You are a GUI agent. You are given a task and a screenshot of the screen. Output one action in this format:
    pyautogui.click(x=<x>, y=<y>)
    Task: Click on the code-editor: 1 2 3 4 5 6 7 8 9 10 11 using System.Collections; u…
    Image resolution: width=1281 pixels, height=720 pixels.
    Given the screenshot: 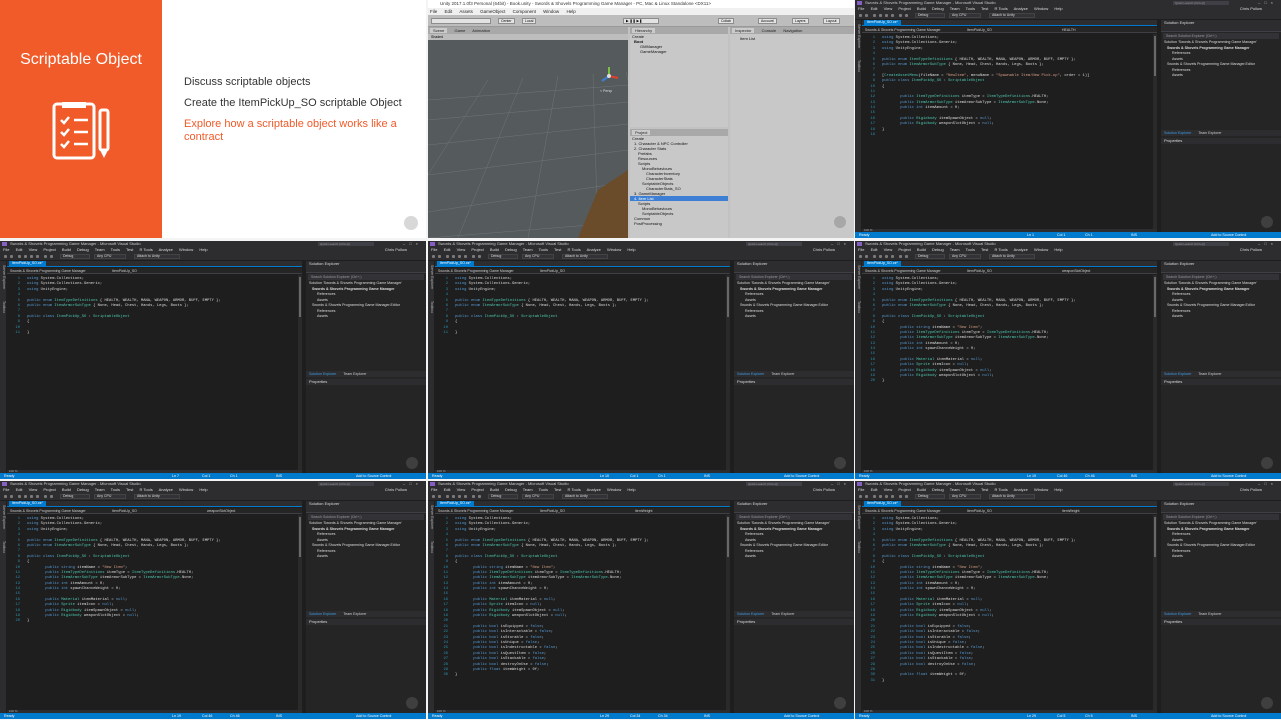 What is the action you would take?
    pyautogui.click(x=582, y=372)
    